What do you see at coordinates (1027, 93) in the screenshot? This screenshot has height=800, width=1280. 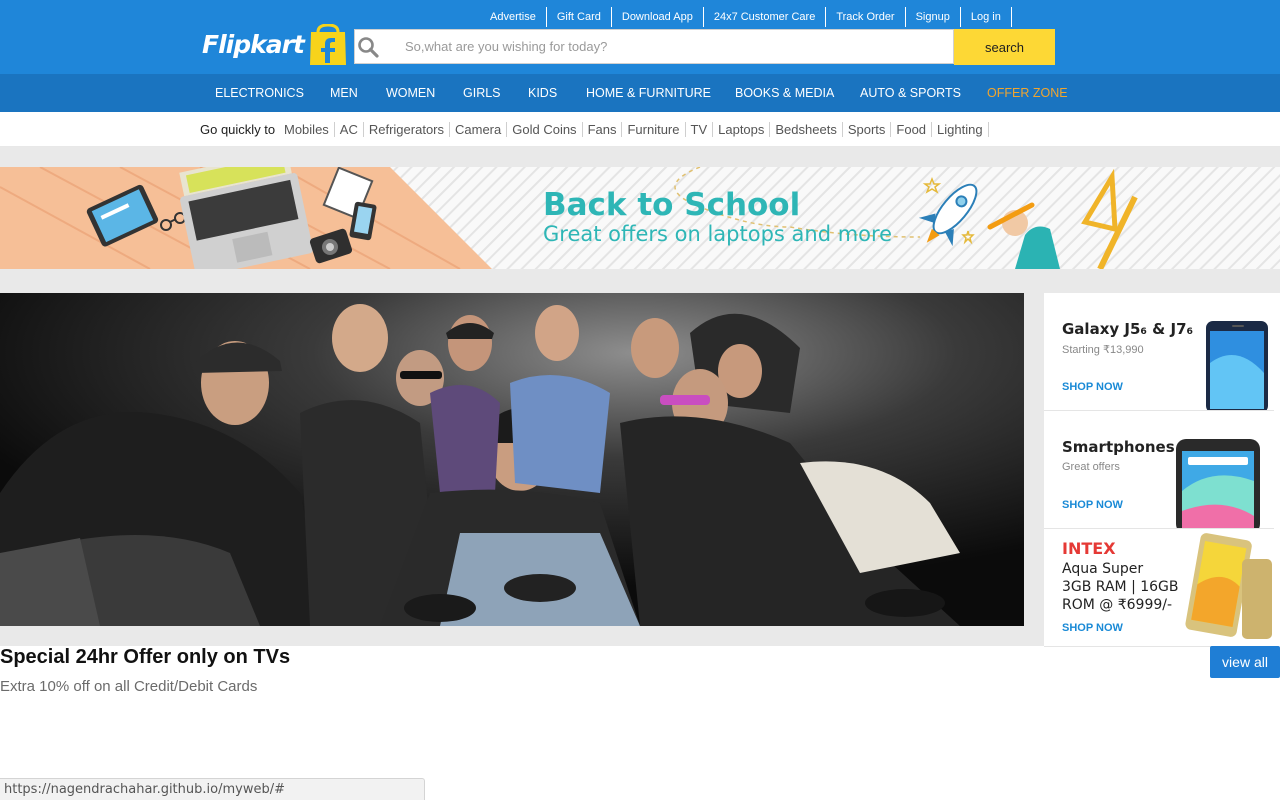 I see `nav-offer-zone: OFFER ZONE` at bounding box center [1027, 93].